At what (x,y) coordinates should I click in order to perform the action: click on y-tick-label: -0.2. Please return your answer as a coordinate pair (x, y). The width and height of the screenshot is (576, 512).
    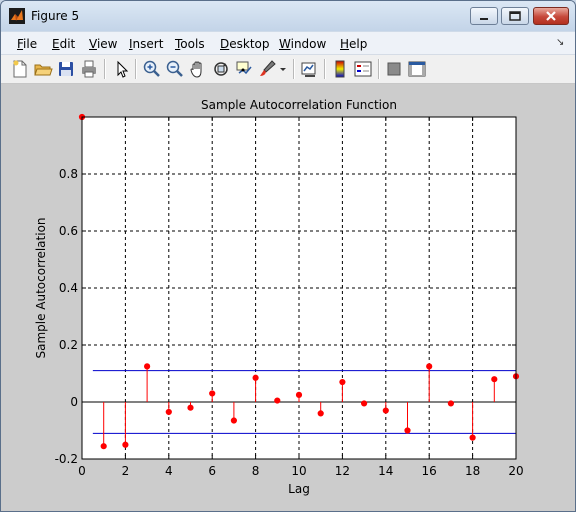
    Looking at the image, I should click on (66, 459).